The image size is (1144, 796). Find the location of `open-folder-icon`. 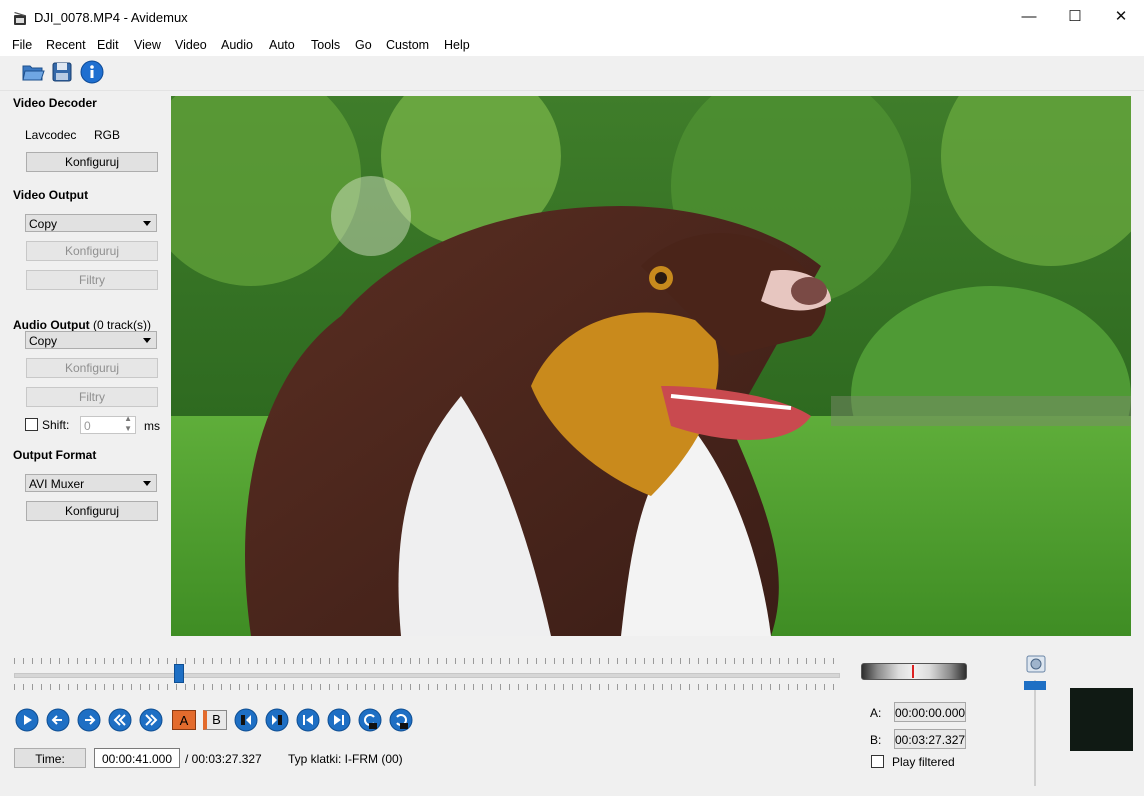

open-folder-icon is located at coordinates (33, 72).